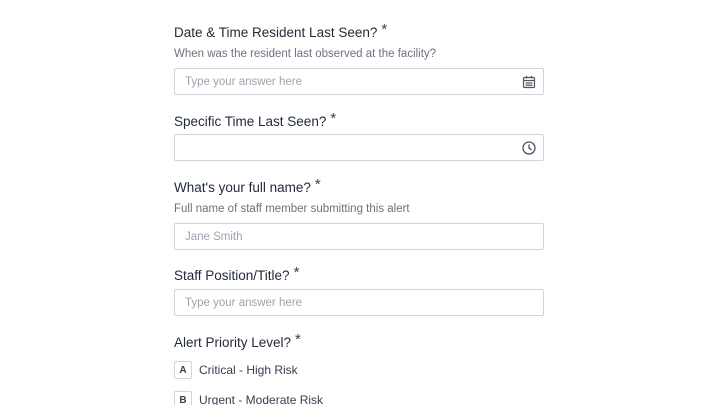  I want to click on question-name-label: What's your full name?, so click(242, 187).